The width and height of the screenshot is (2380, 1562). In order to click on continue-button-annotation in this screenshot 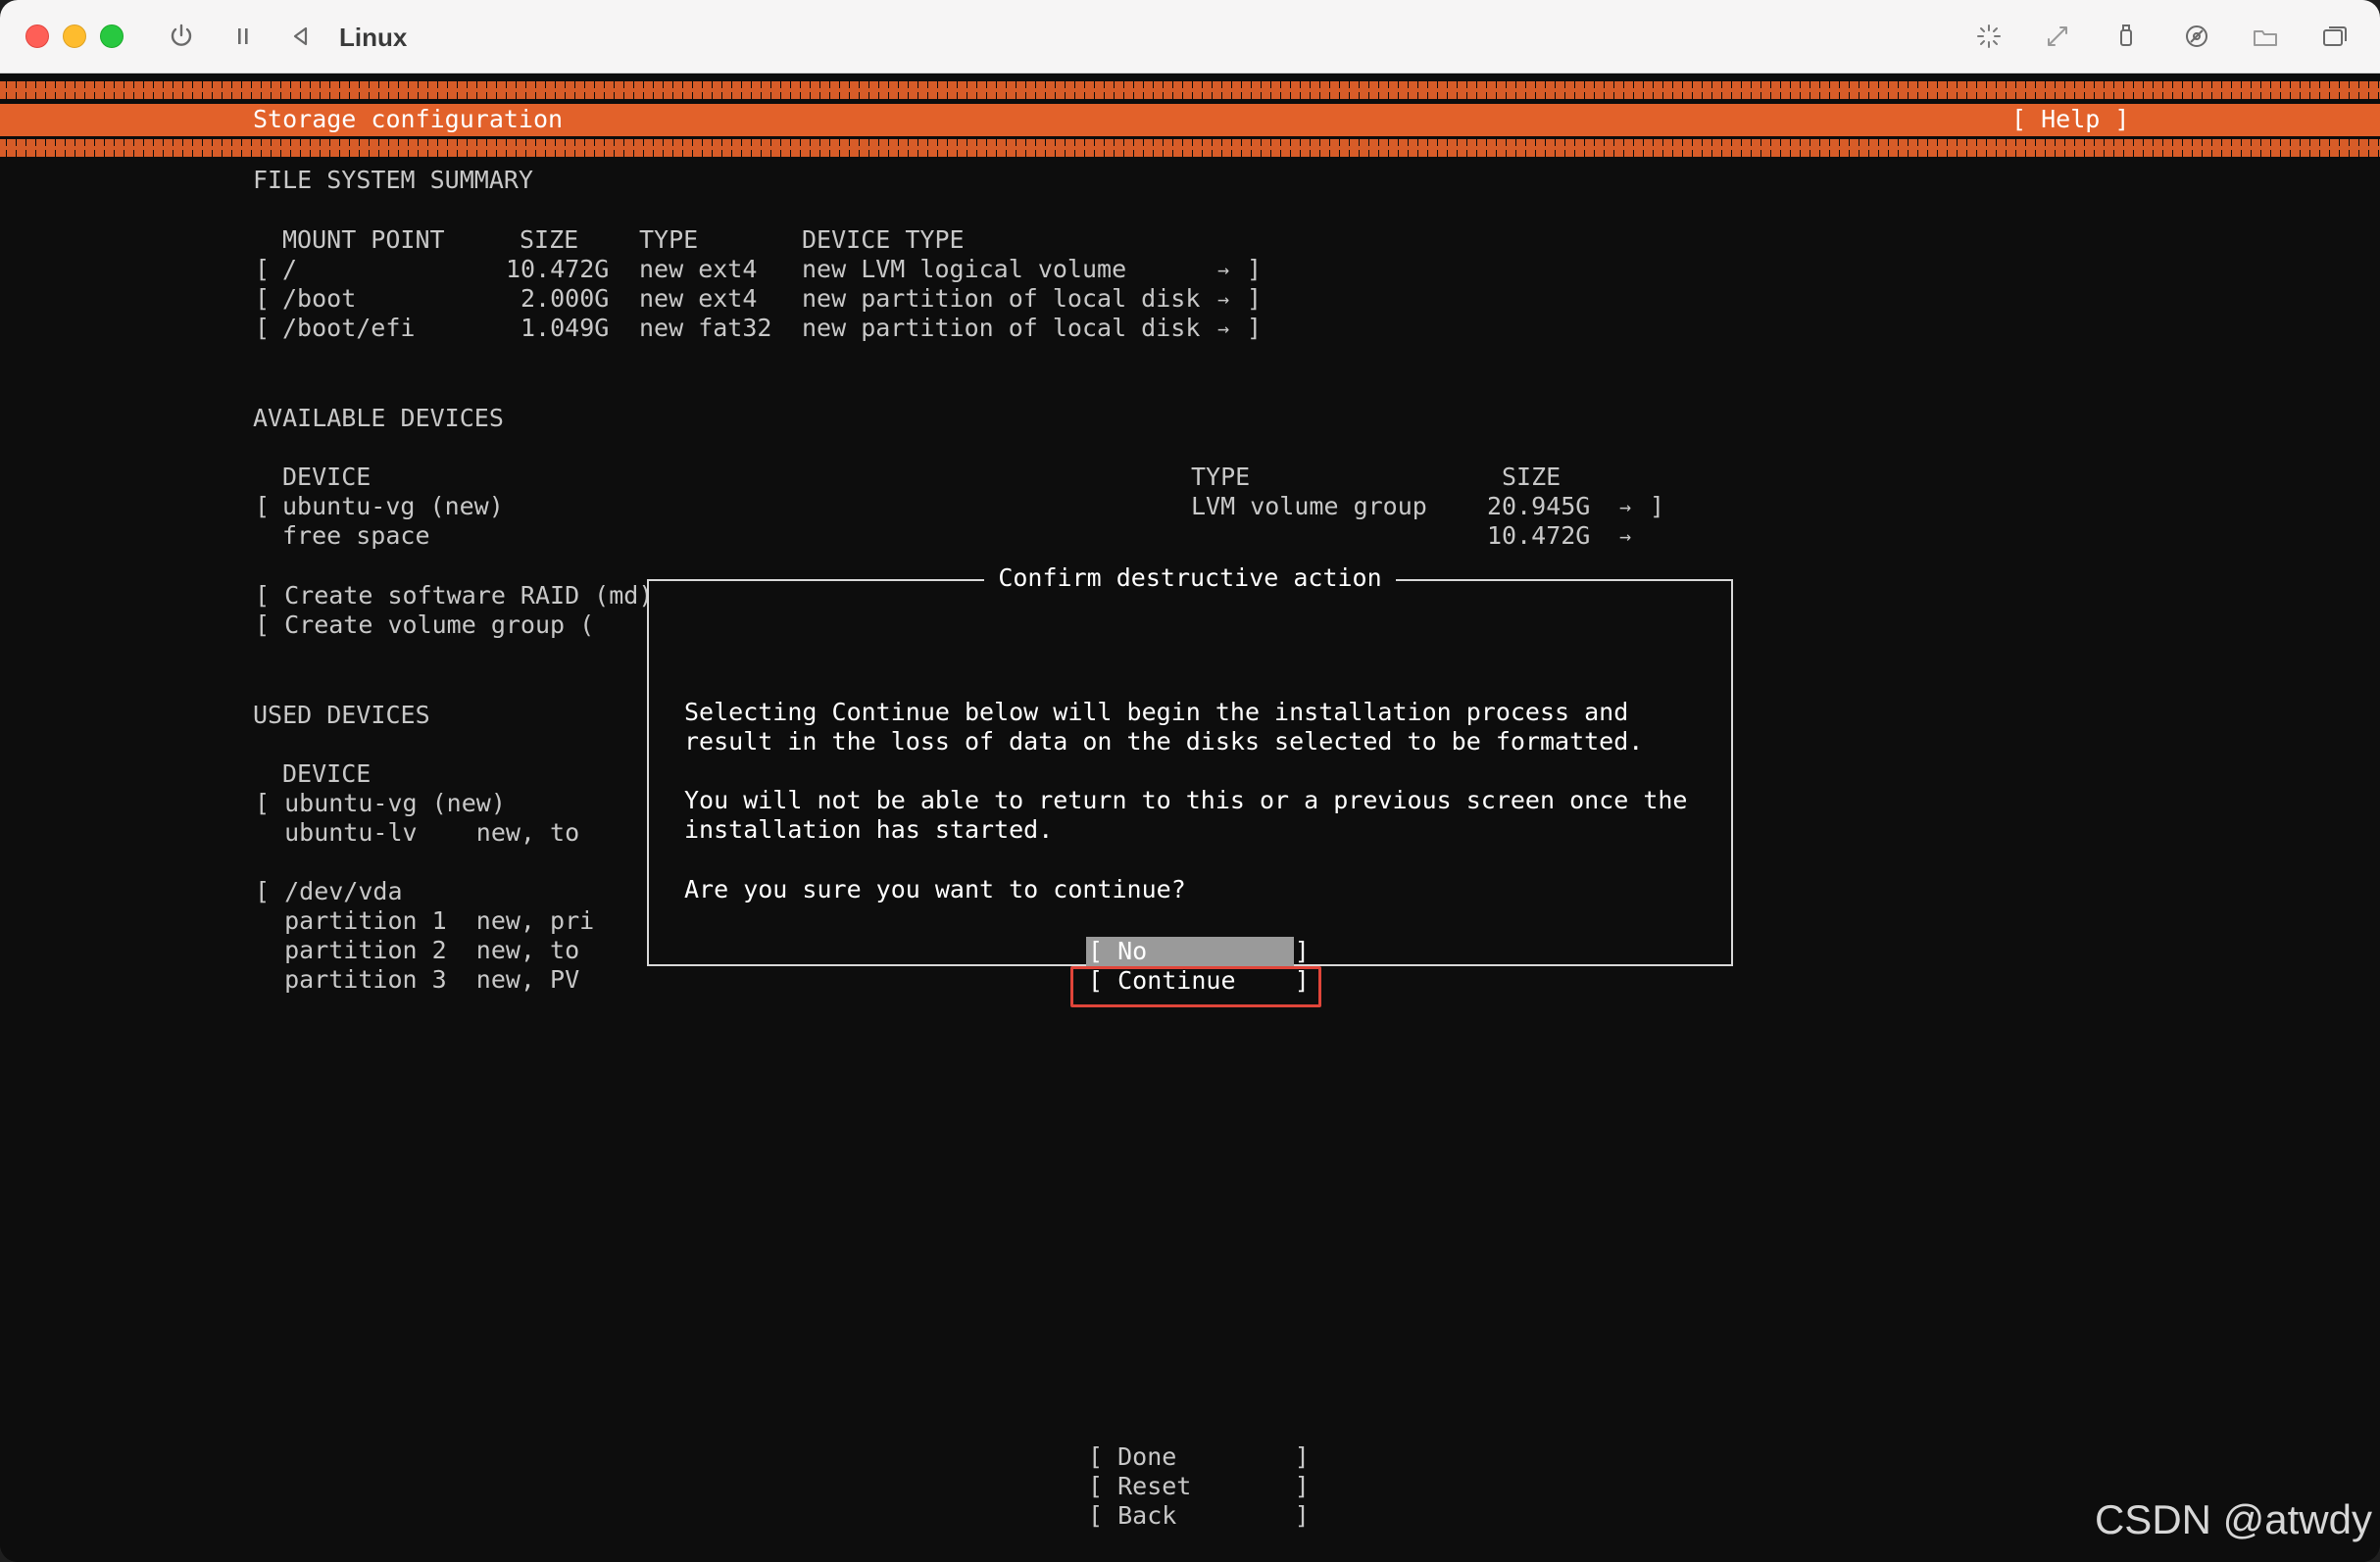, I will do `click(1195, 986)`.